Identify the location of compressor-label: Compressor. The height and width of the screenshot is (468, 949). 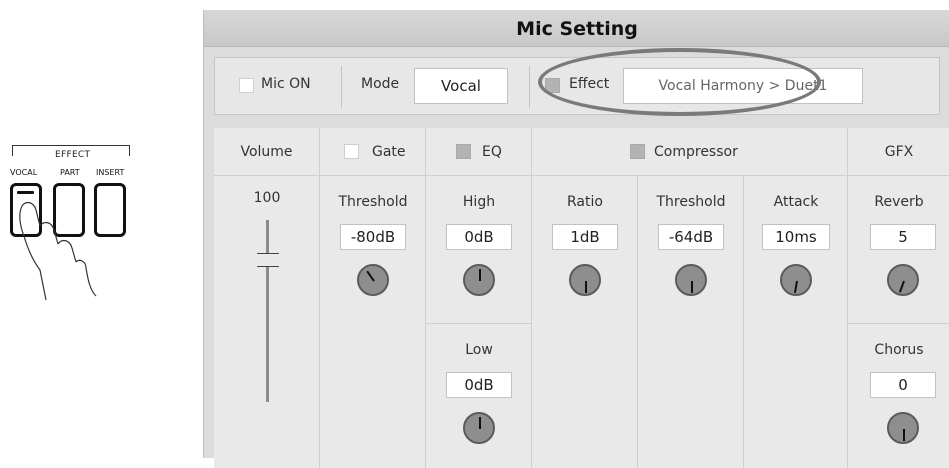
(696, 152).